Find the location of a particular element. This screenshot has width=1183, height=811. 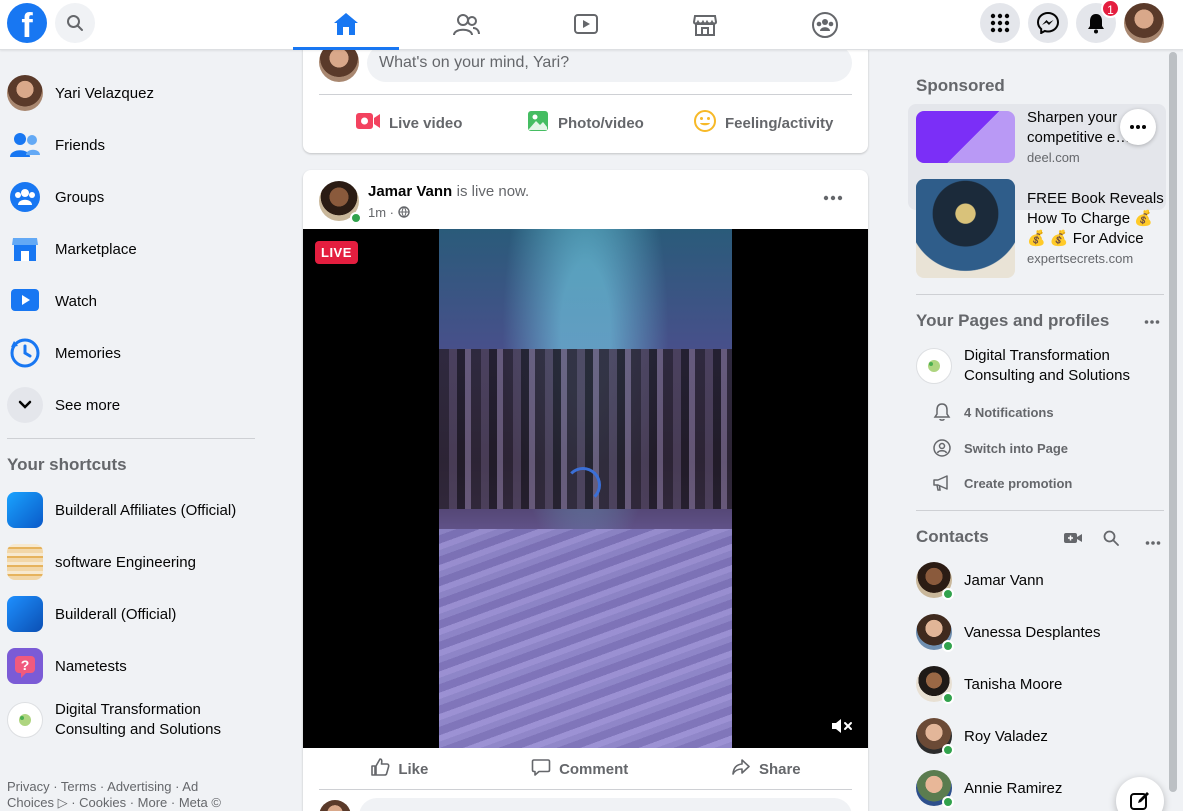

notifications-button: 1 is located at coordinates (1098, 21).